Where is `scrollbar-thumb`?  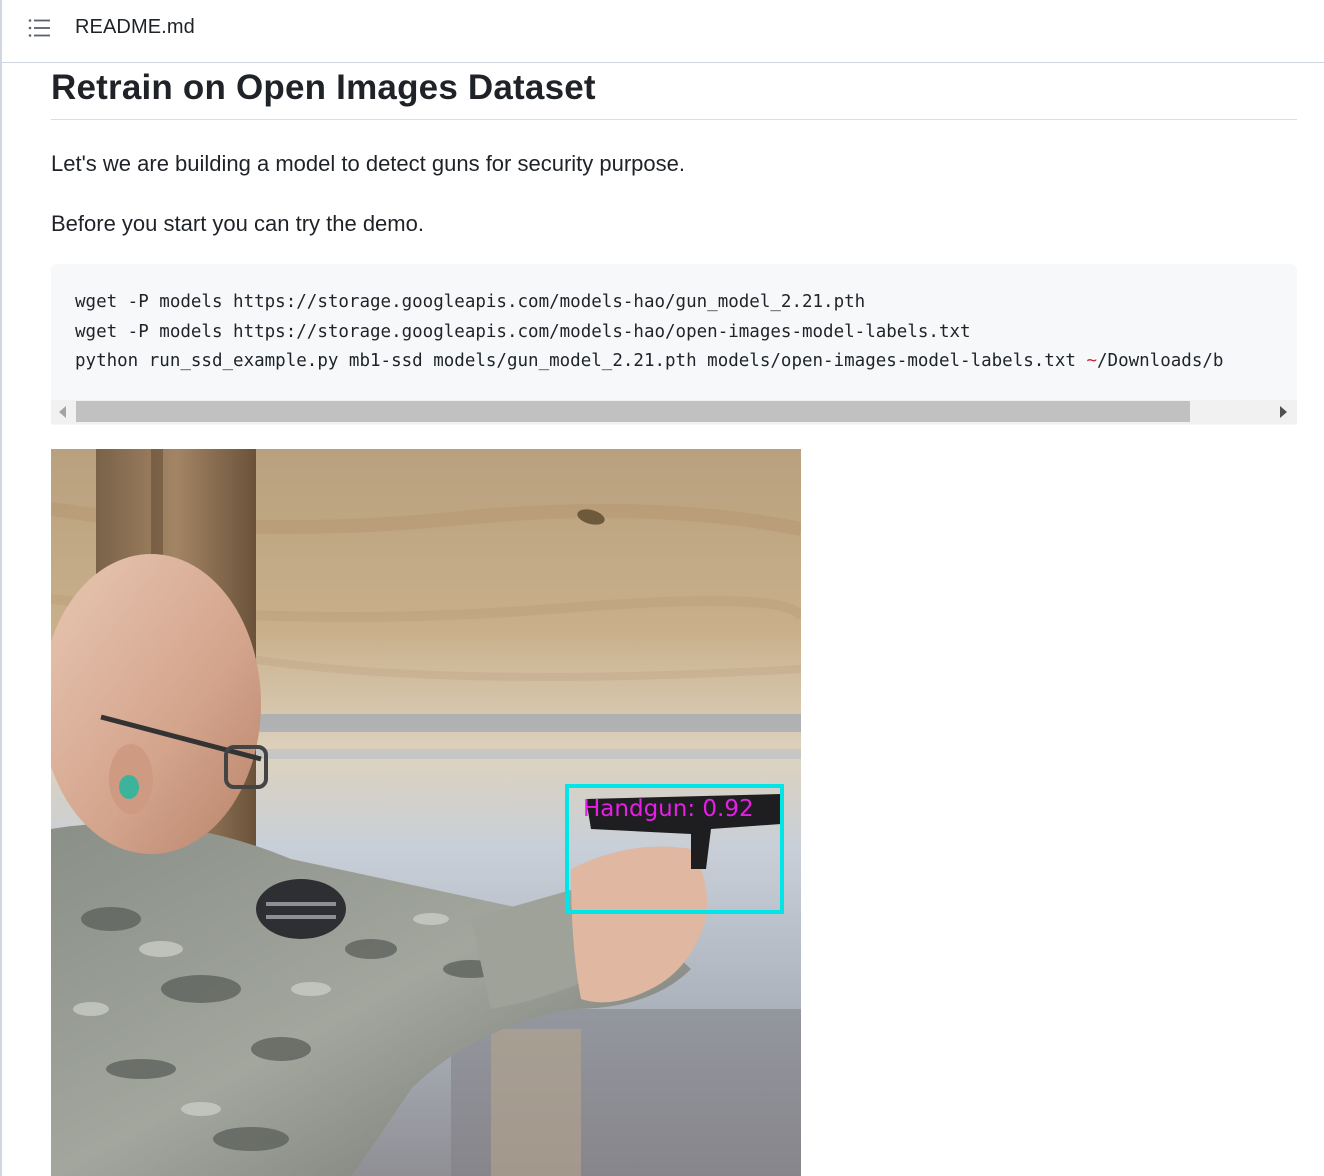
scrollbar-thumb is located at coordinates (633, 411).